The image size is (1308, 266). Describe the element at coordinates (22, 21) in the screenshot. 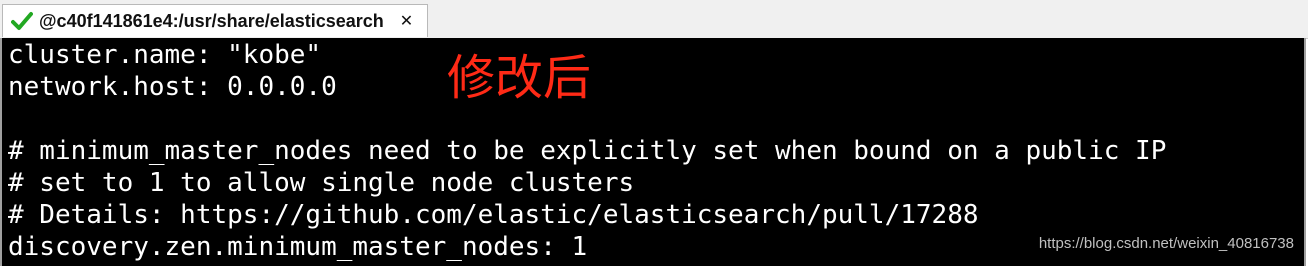

I see `check-icon` at that location.